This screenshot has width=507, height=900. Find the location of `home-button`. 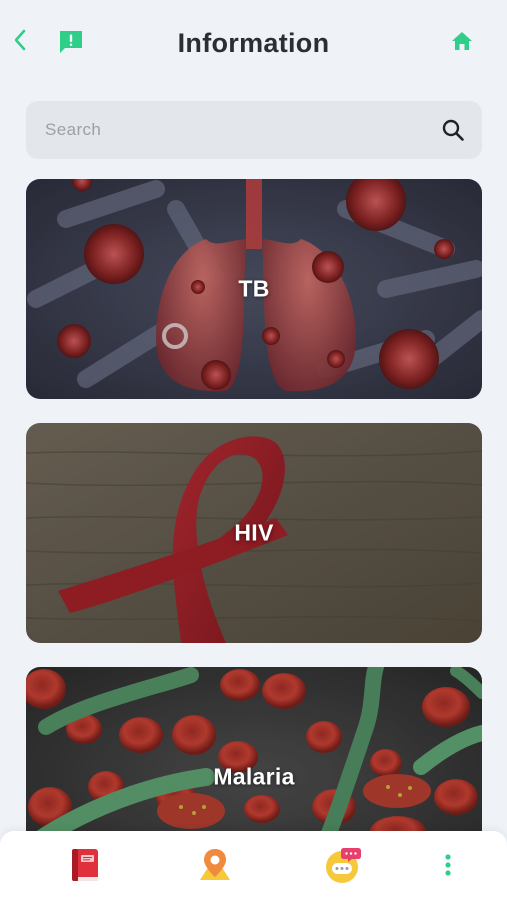

home-button is located at coordinates (462, 41).